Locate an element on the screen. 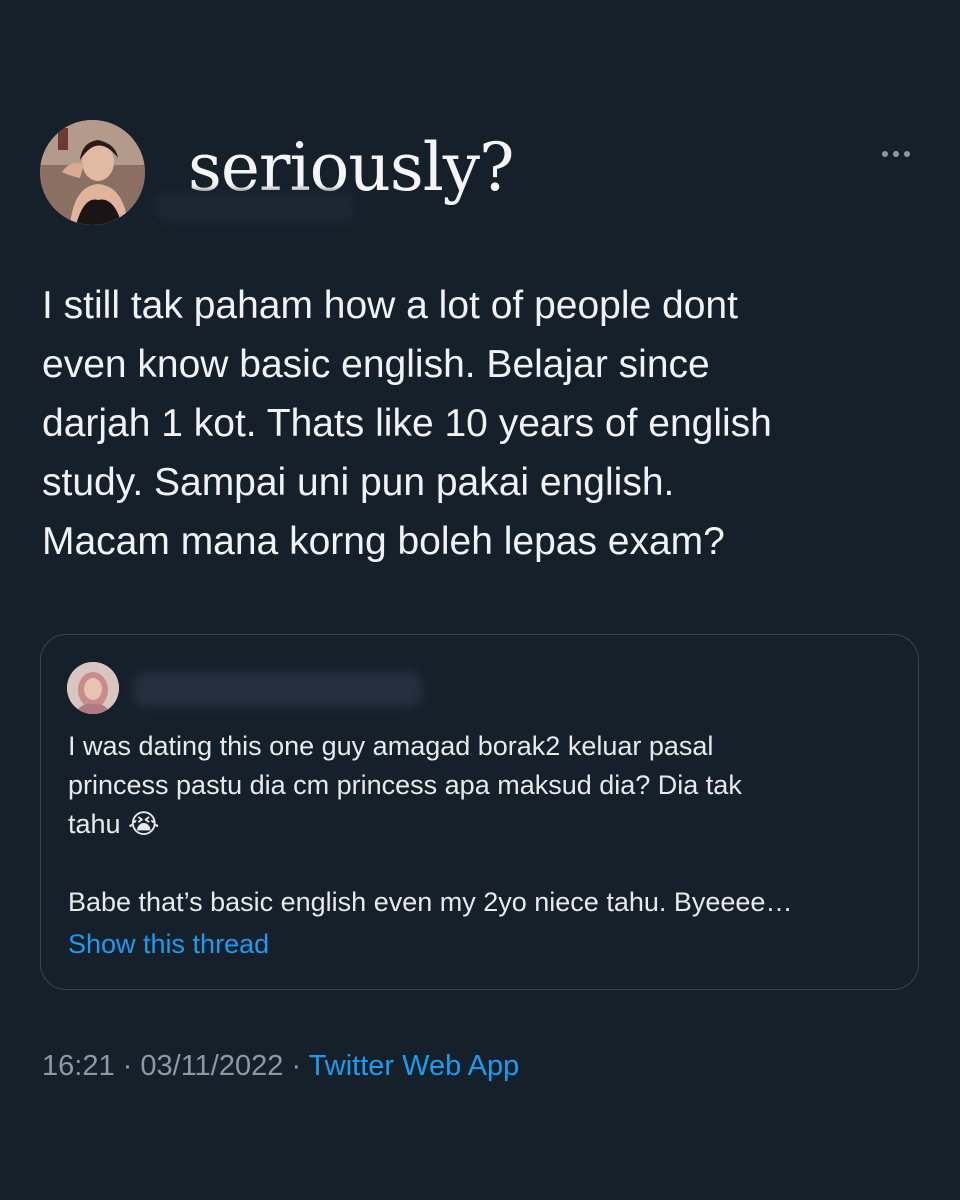 This screenshot has height=1200, width=960. author-avatar is located at coordinates (92, 172).